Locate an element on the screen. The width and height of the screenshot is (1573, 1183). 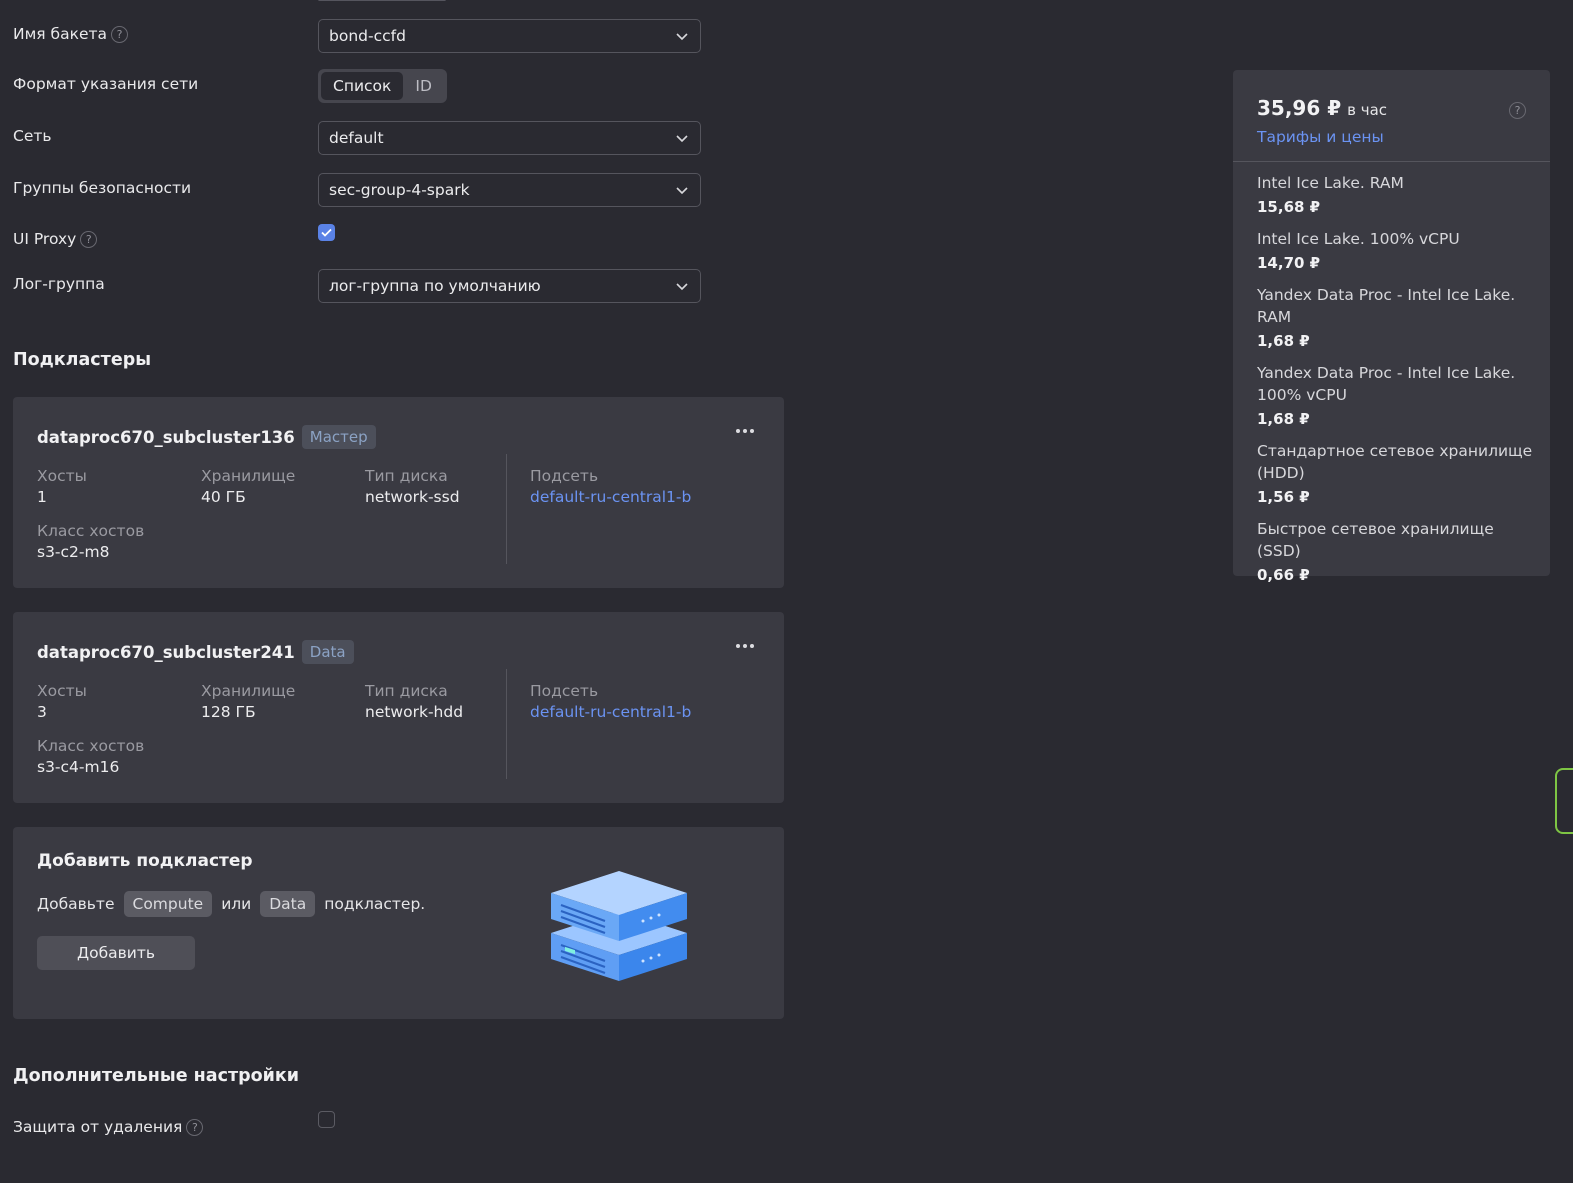
price-item-name: Быстрое сетевое хранилище (SSD) is located at coordinates (1375, 540).